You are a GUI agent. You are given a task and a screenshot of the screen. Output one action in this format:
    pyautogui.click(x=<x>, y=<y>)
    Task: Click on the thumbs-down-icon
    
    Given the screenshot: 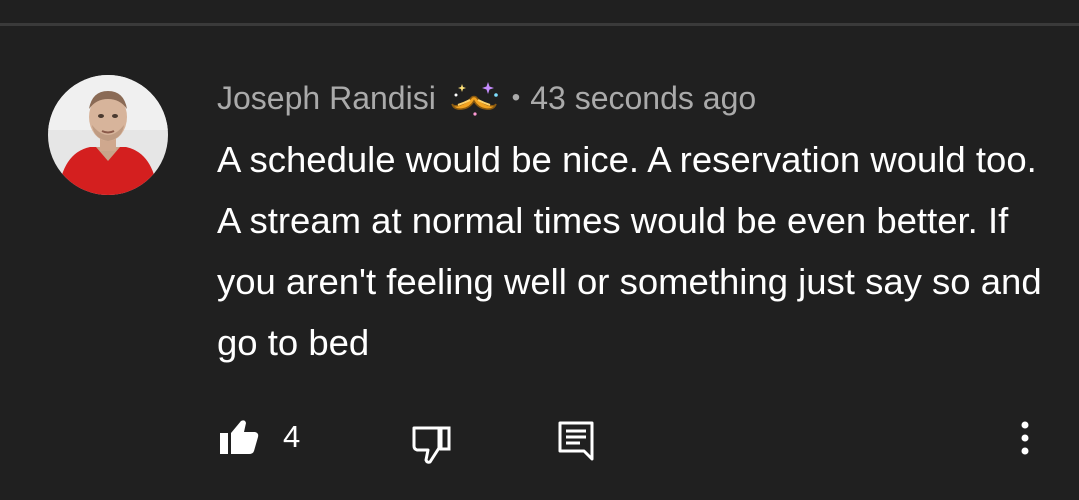 What is the action you would take?
    pyautogui.click(x=431, y=445)
    